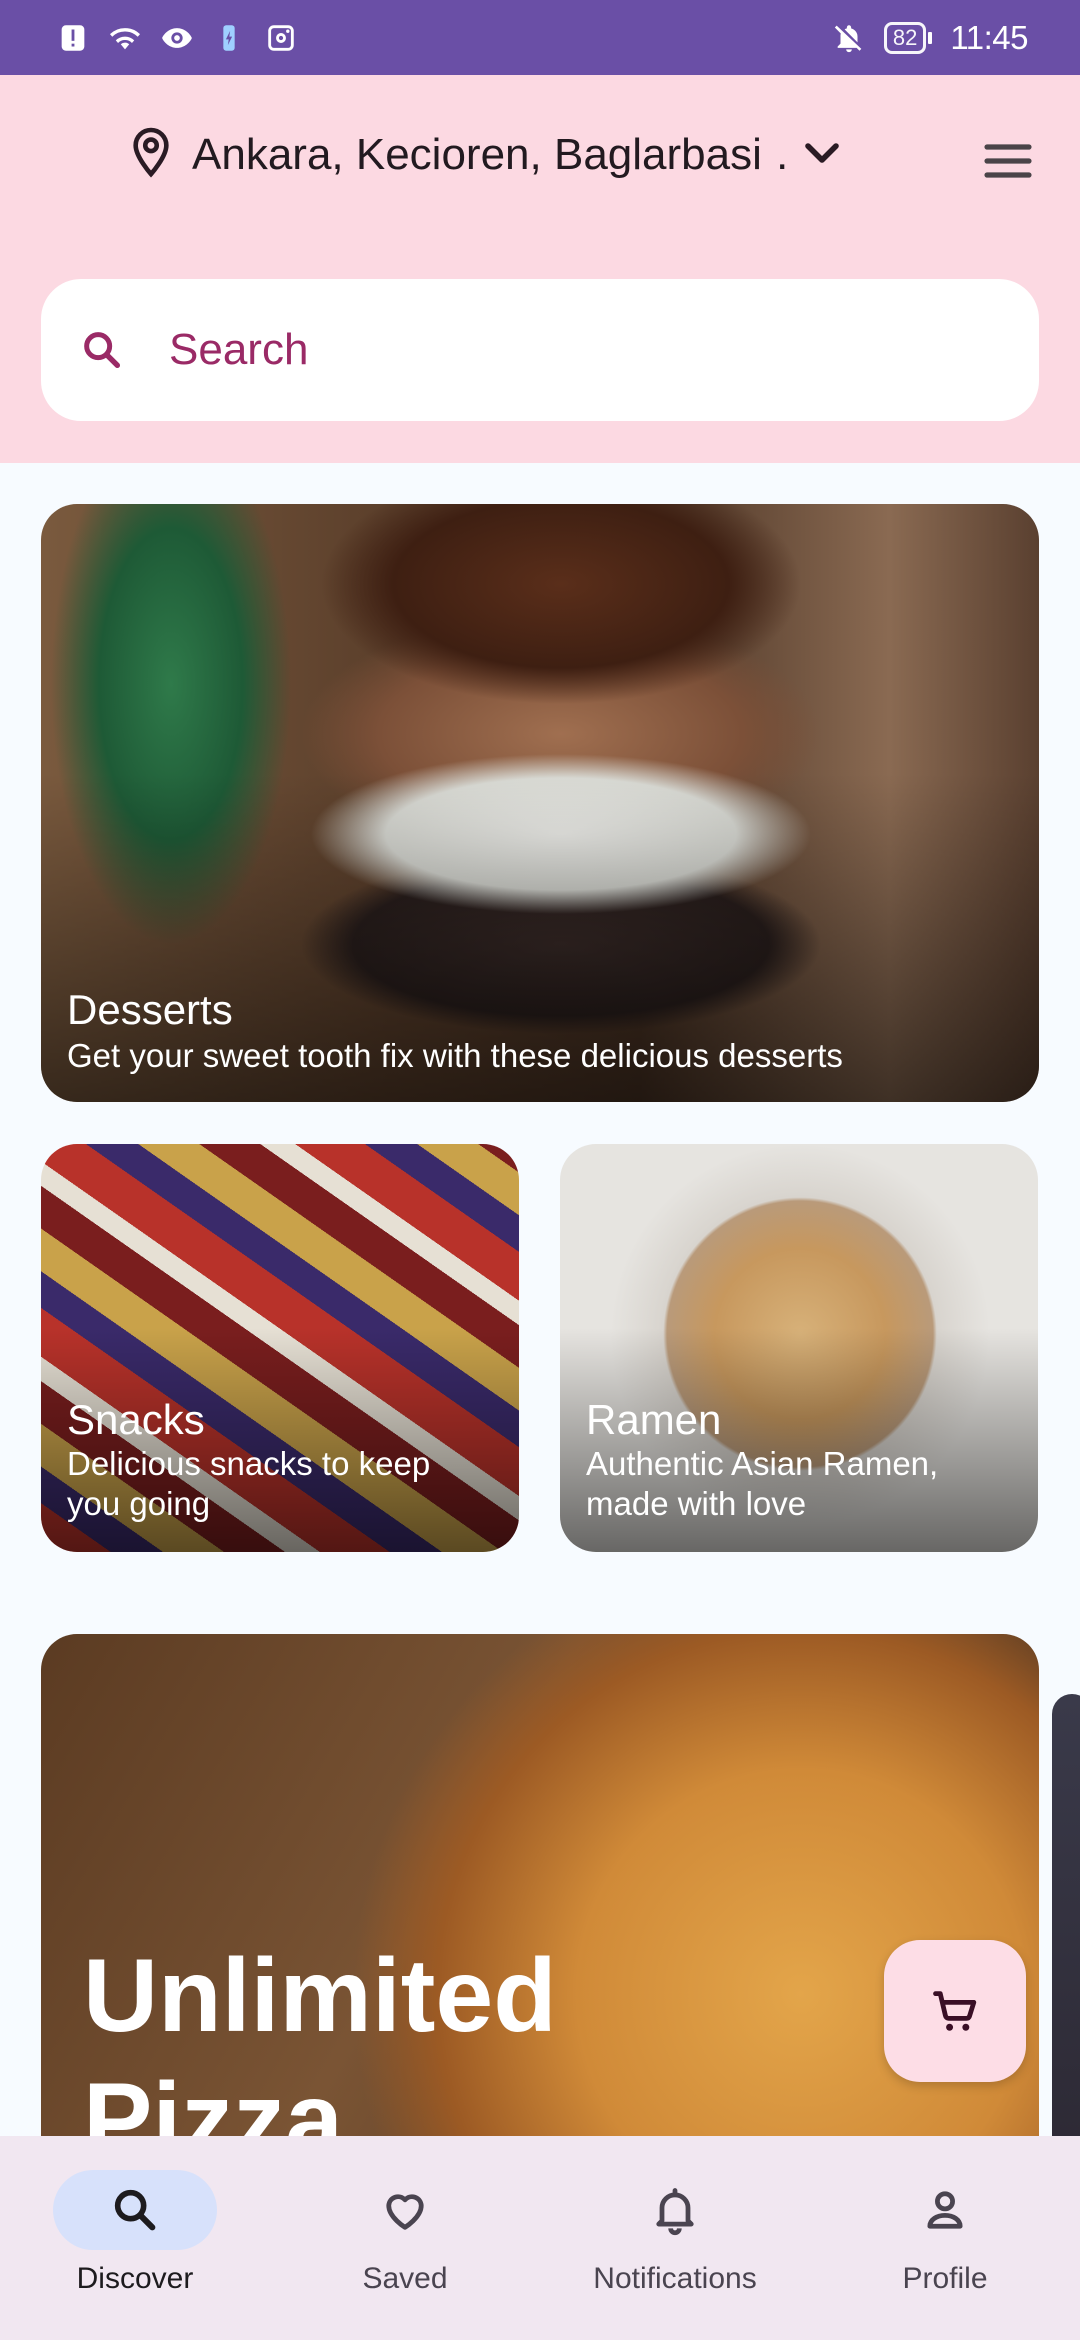 The height and width of the screenshot is (2340, 1080). I want to click on wifi-icon, so click(125, 38).